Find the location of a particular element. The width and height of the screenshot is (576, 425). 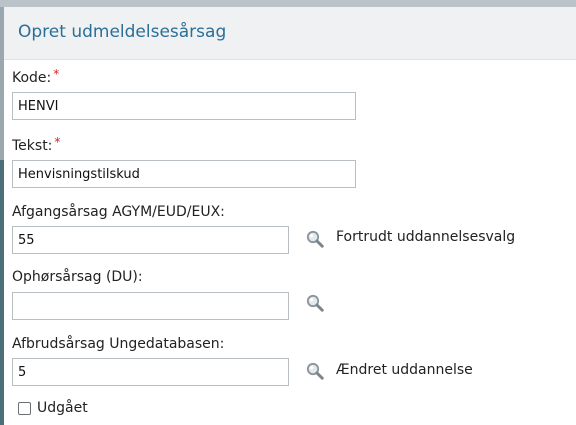

ophoersaarsag-label: Ophørsårsag (DU): is located at coordinates (77, 277).